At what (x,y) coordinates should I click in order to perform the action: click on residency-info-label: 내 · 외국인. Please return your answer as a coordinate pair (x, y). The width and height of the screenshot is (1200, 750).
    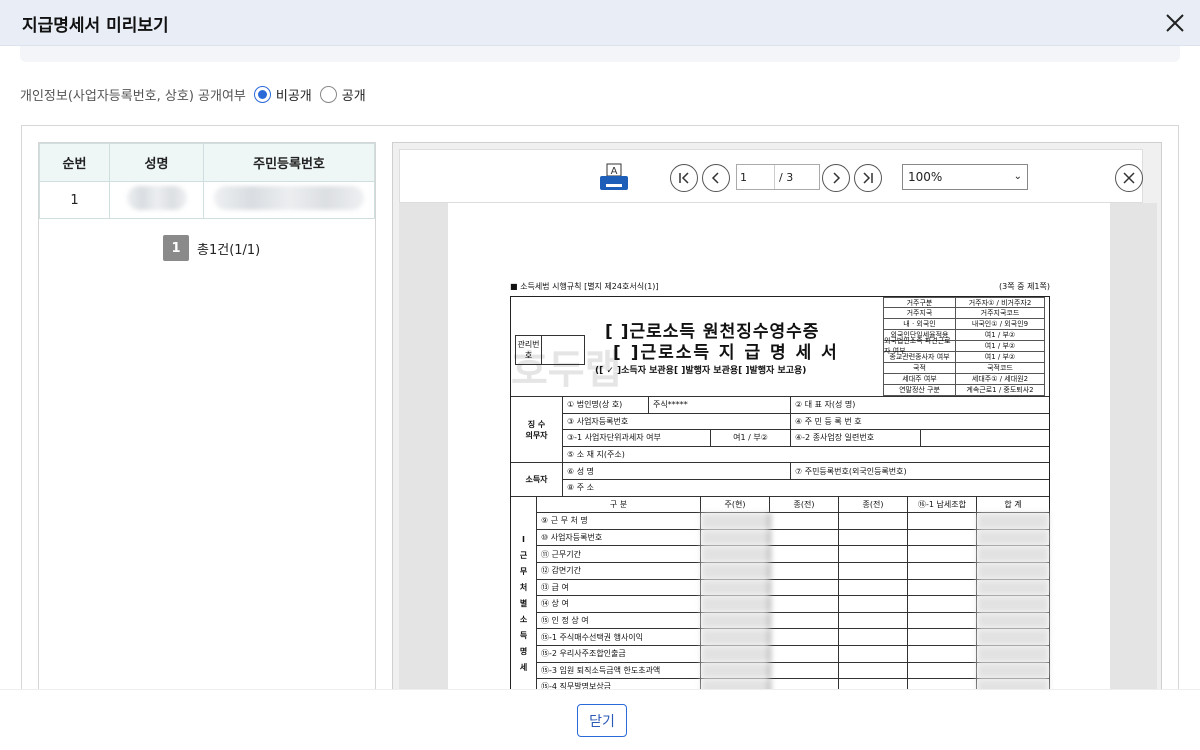
    Looking at the image, I should click on (920, 324).